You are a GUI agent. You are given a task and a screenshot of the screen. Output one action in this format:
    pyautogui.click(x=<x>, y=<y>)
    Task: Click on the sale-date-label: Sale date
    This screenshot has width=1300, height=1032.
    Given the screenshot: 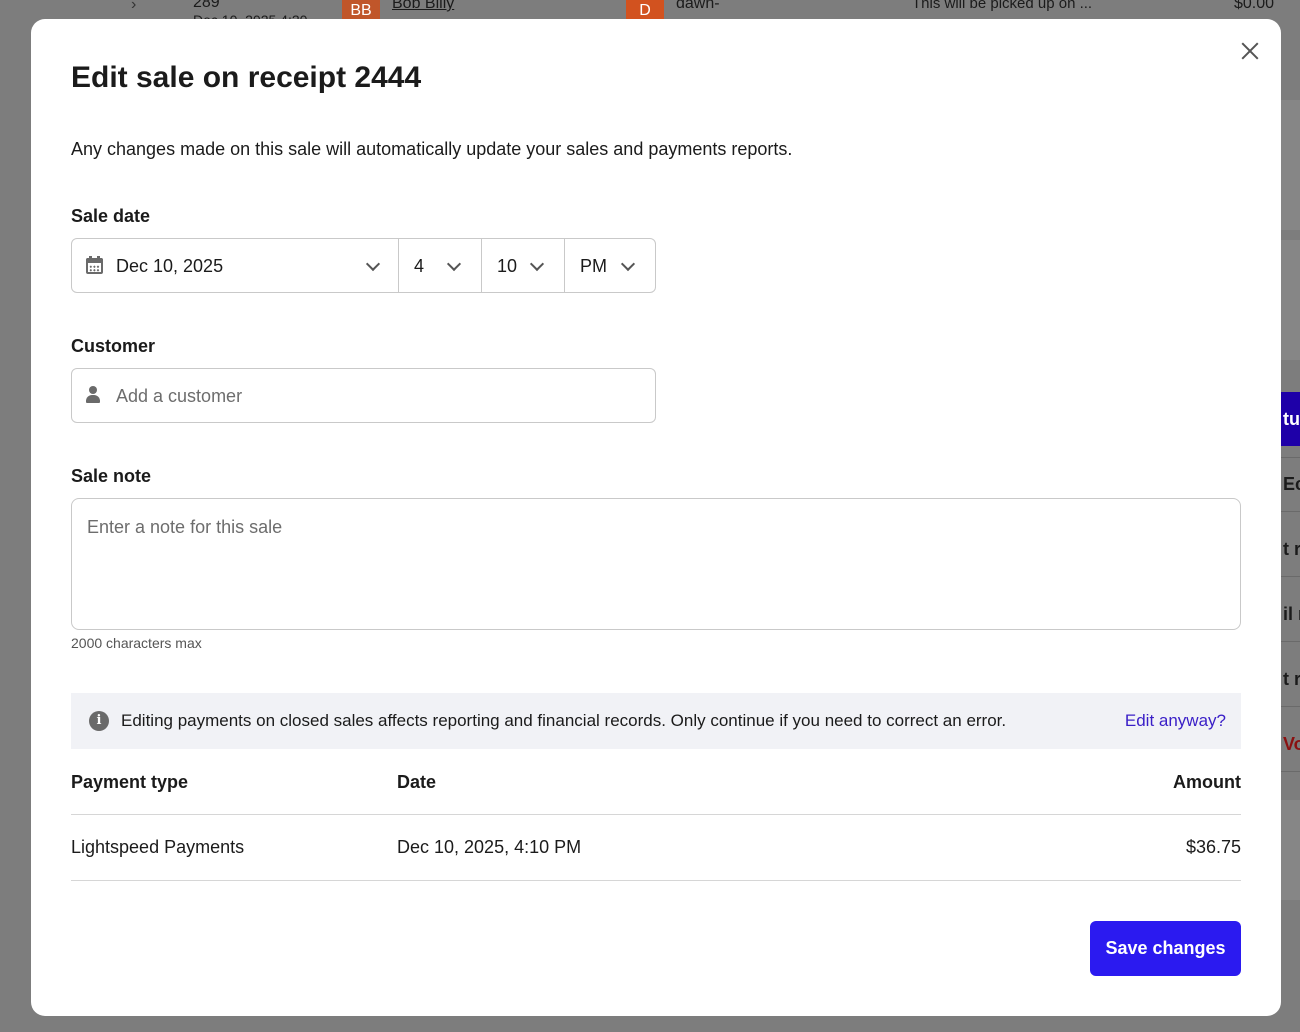 What is the action you would take?
    pyautogui.click(x=111, y=216)
    